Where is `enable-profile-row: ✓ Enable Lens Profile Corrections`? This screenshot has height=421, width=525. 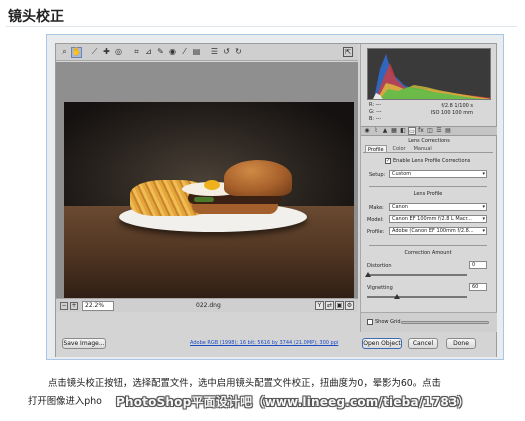 enable-profile-row: ✓ Enable Lens Profile Corrections is located at coordinates (427, 161).